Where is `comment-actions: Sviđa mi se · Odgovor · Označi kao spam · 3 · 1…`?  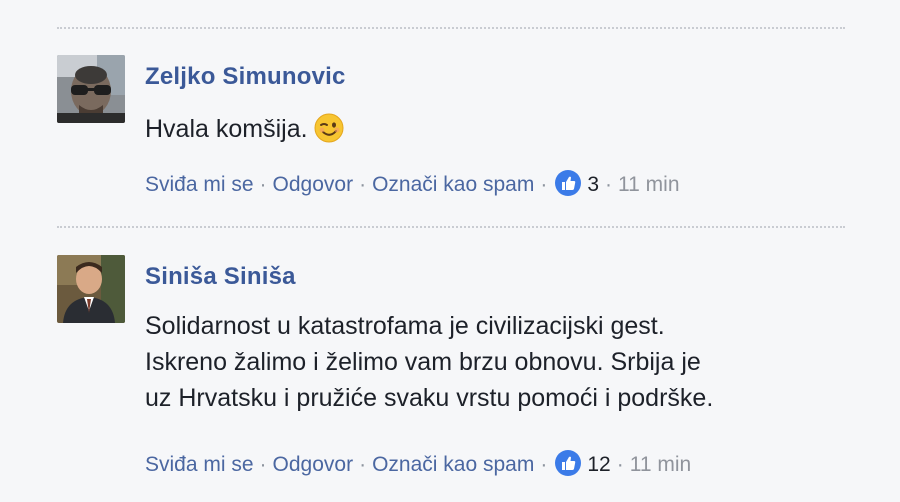 comment-actions: Sviđa mi se · Odgovor · Označi kao spam · 3 · 1… is located at coordinates (412, 183).